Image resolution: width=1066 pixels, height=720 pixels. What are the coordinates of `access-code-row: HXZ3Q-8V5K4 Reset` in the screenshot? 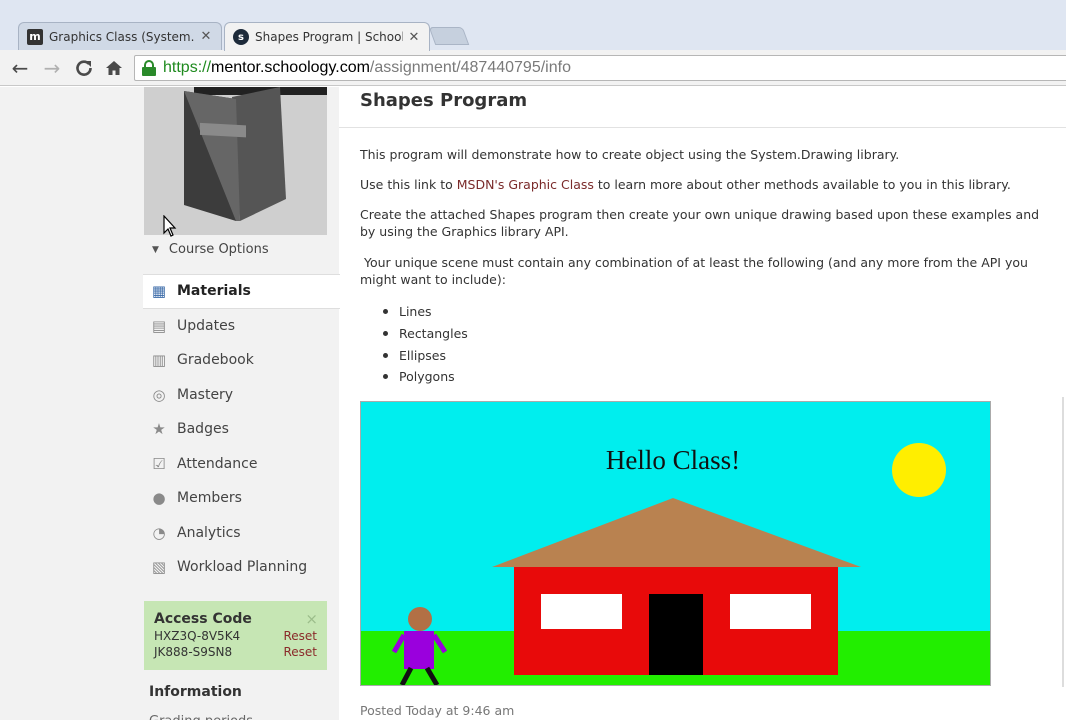 It's located at (235, 636).